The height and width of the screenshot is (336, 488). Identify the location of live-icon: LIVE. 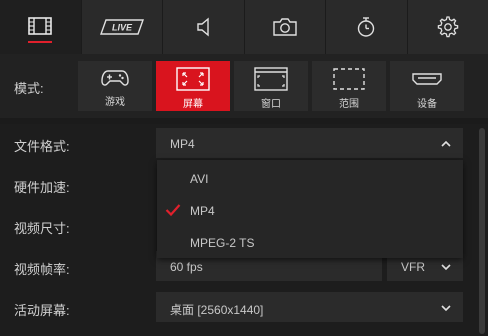
(121, 27).